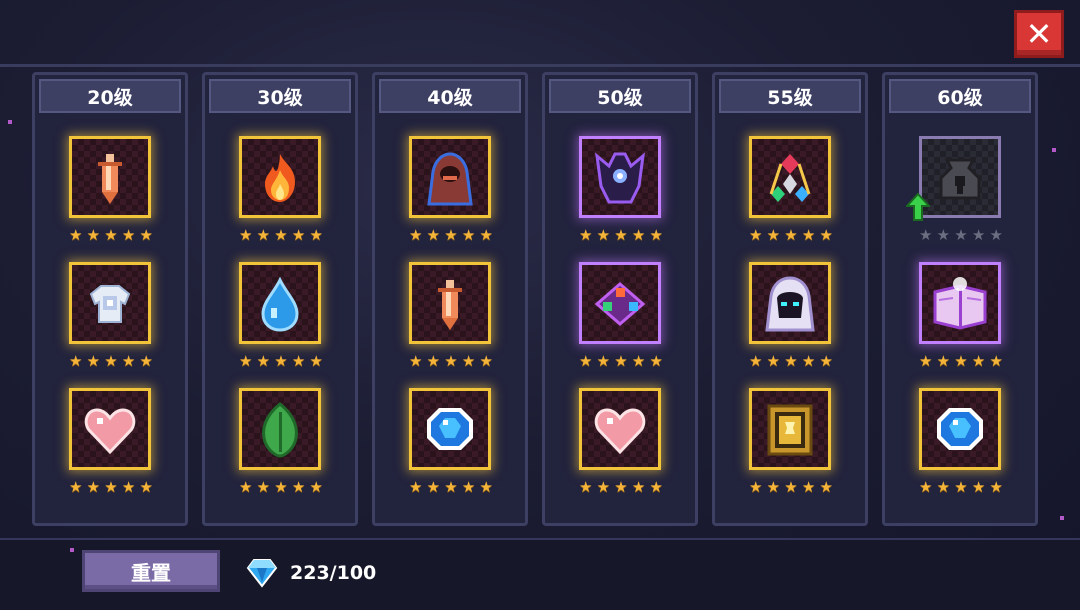 This screenshot has width=1080, height=610. I want to click on hooded-figure-icon, so click(450, 179).